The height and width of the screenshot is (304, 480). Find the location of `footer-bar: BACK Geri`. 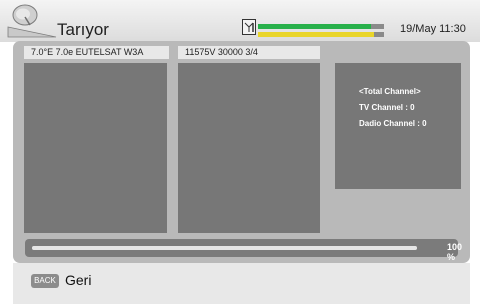

footer-bar: BACK Geri is located at coordinates (241, 283).